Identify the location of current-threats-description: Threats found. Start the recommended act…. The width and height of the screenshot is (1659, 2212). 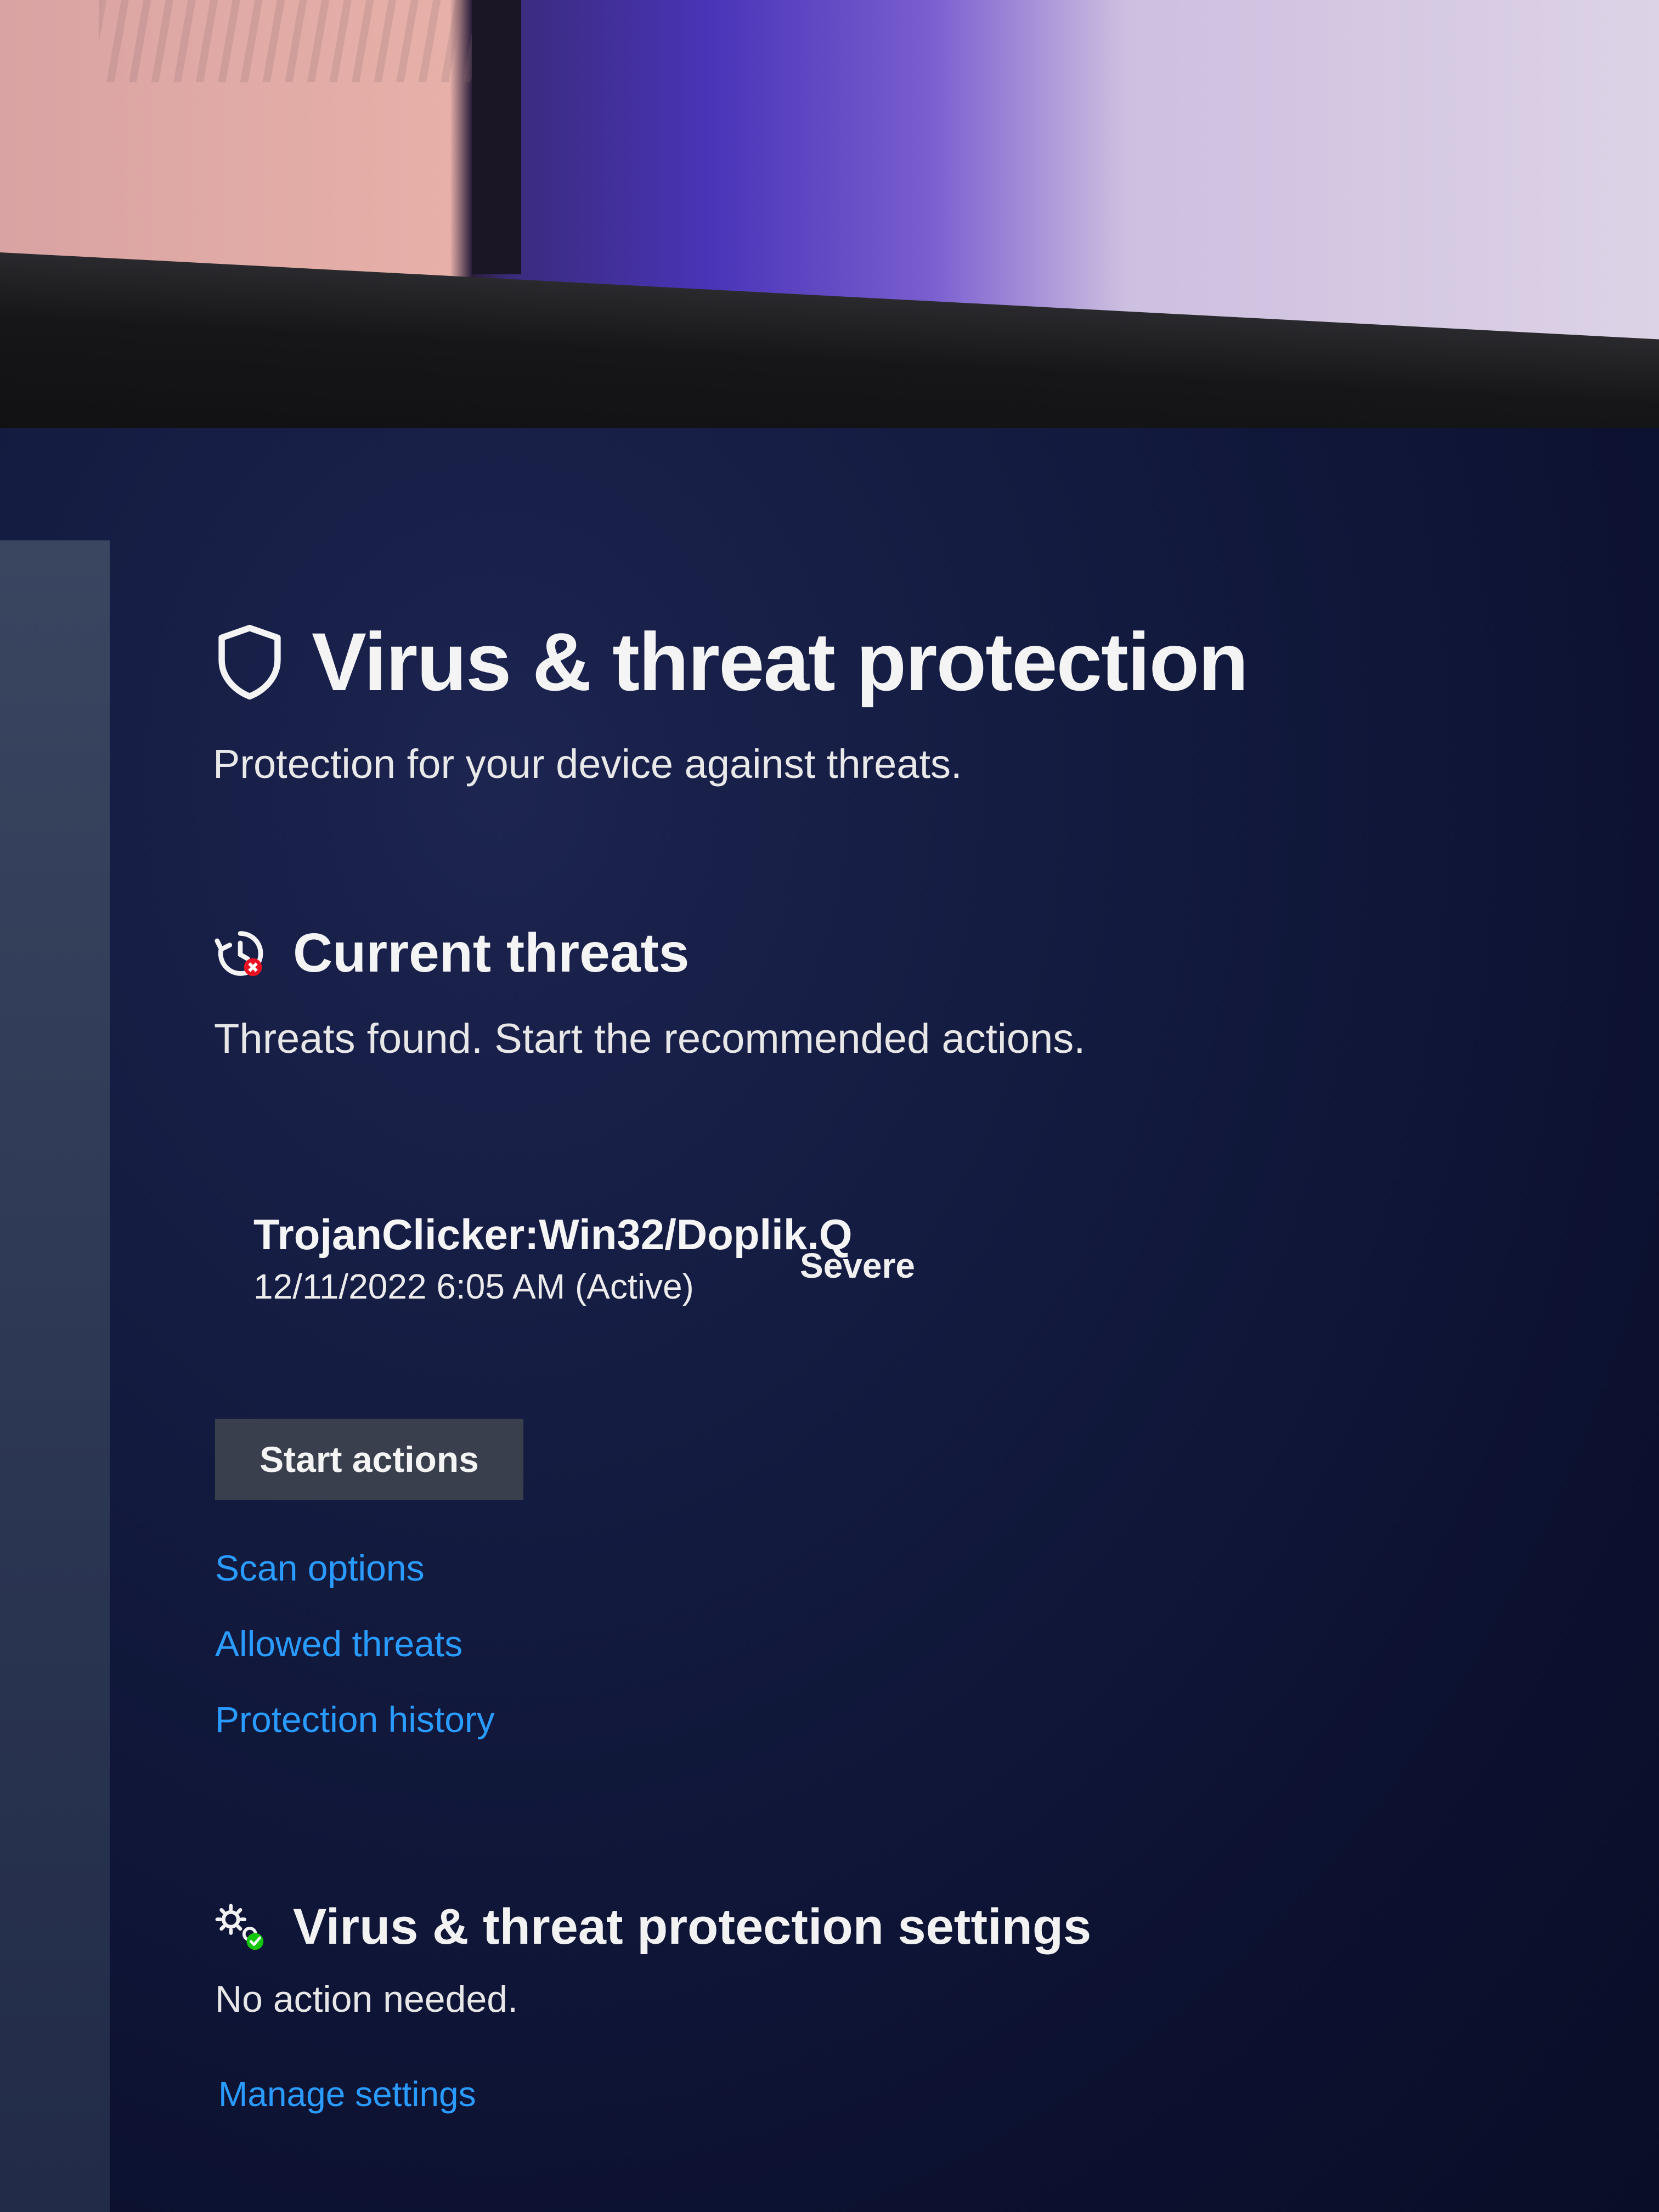
(650, 1038).